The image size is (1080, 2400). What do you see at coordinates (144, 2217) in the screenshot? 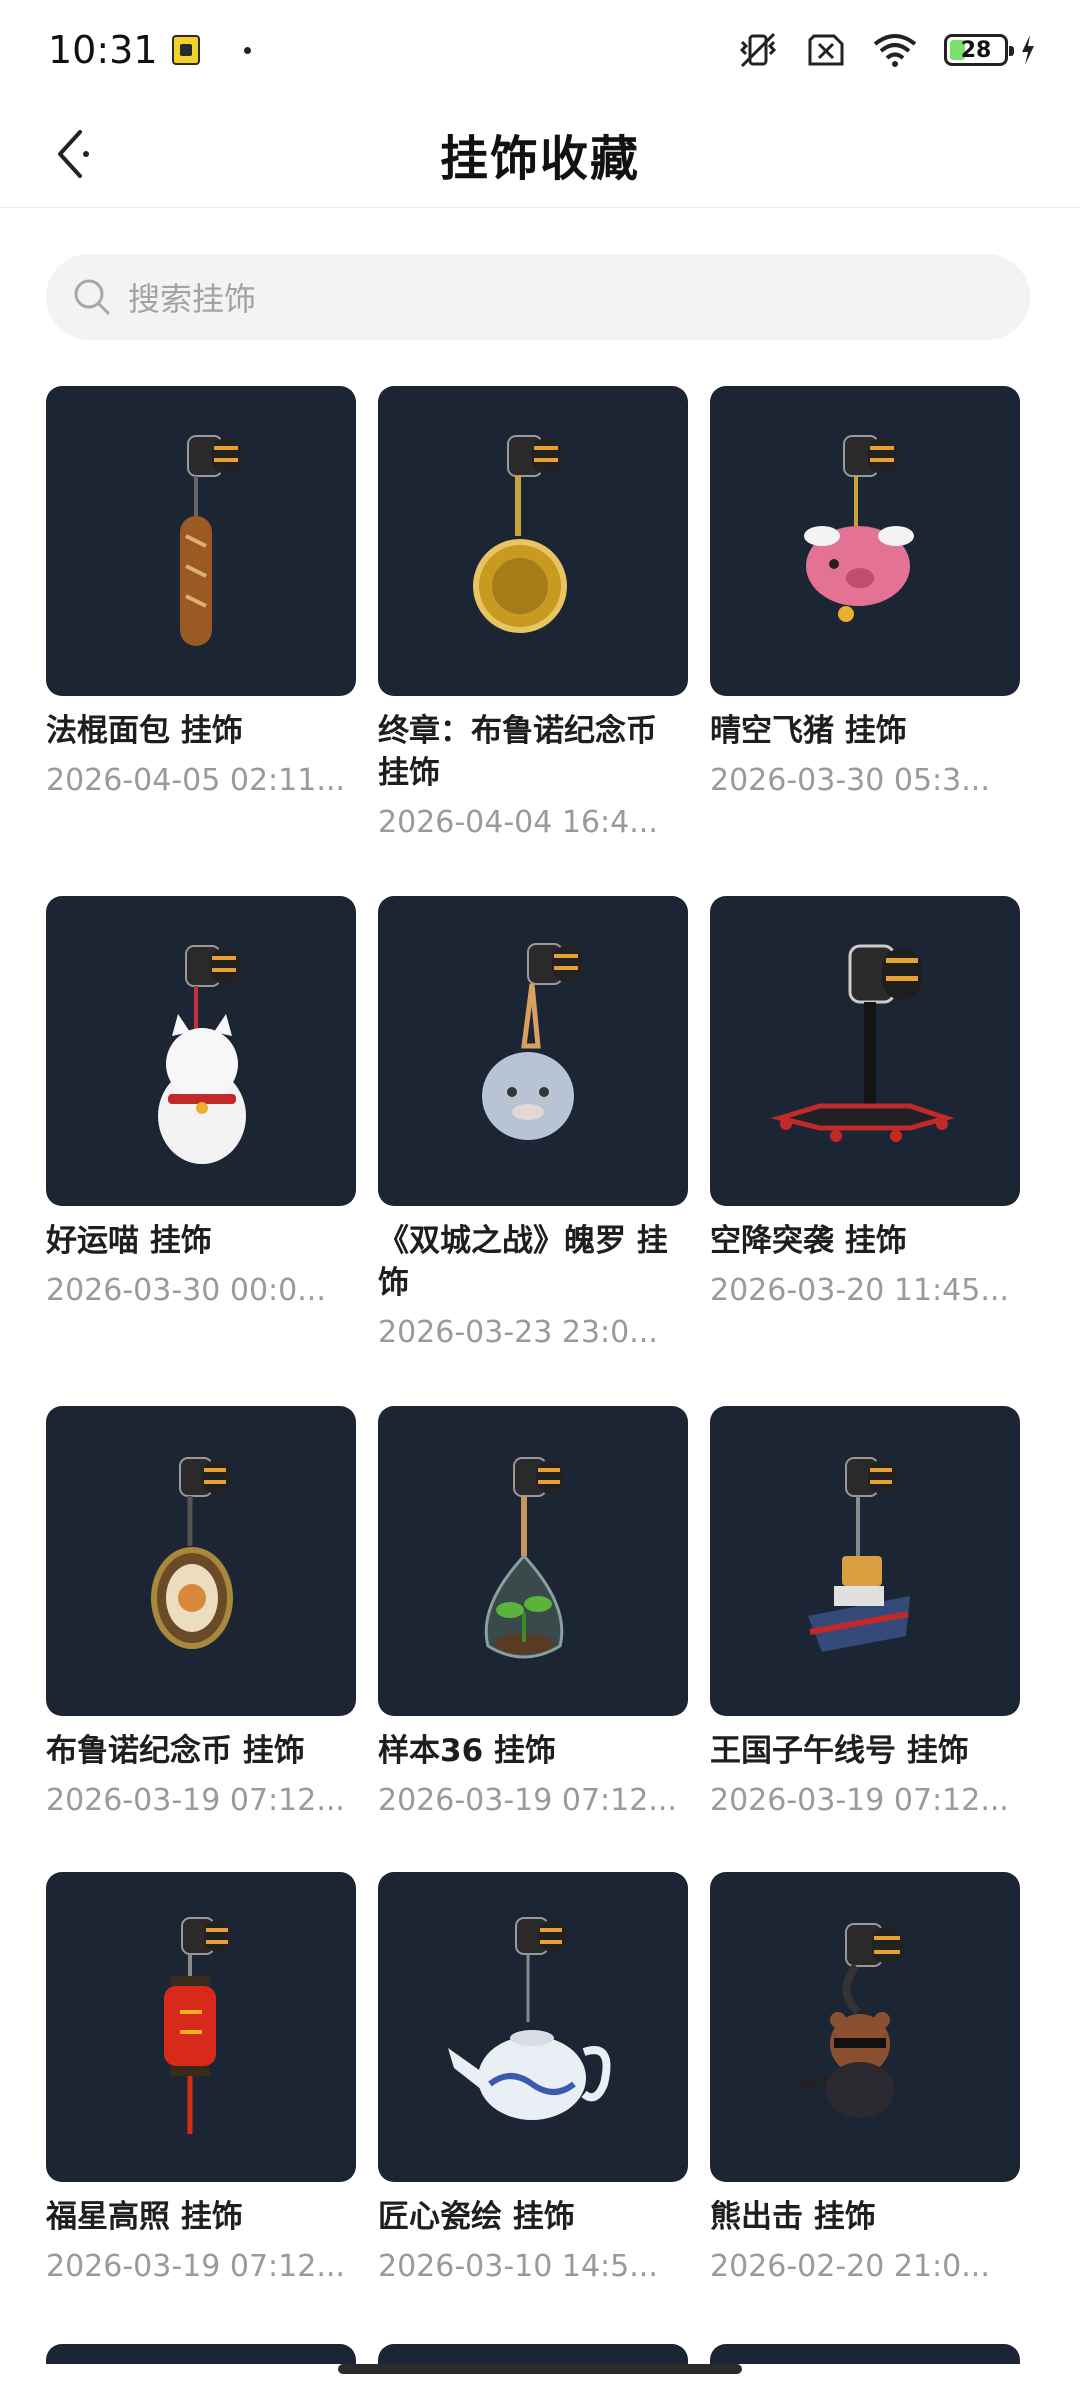
I see `item-title: 福星高照 挂饰` at bounding box center [144, 2217].